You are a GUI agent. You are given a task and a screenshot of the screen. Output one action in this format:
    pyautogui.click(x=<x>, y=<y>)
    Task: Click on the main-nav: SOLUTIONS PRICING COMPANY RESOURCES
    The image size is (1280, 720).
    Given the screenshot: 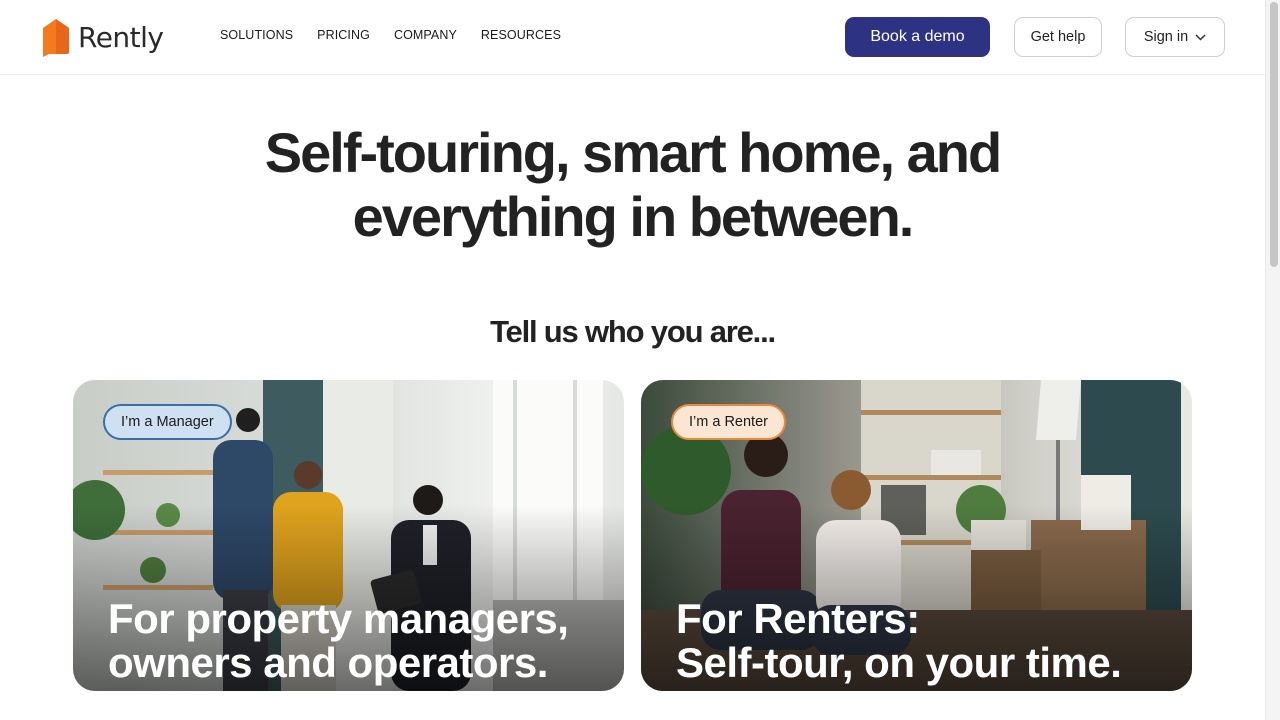 What is the action you would take?
    pyautogui.click(x=402, y=35)
    